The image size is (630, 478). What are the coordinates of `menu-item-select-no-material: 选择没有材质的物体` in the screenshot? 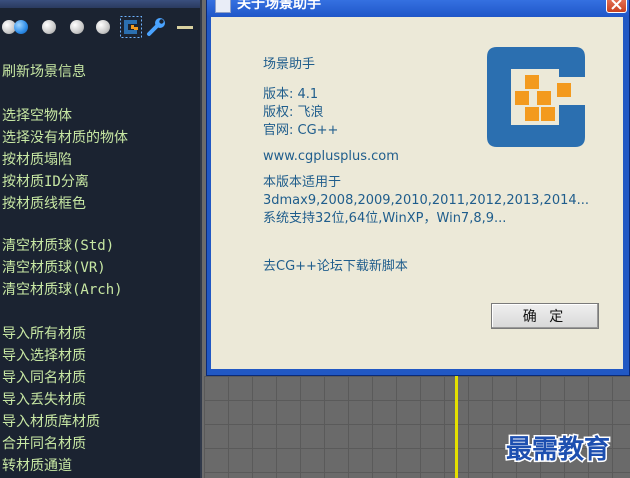 It's located at (65, 138).